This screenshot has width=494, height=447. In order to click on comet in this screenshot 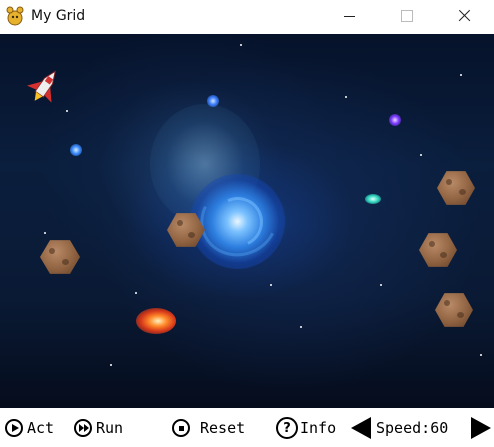, I will do `click(373, 199)`.